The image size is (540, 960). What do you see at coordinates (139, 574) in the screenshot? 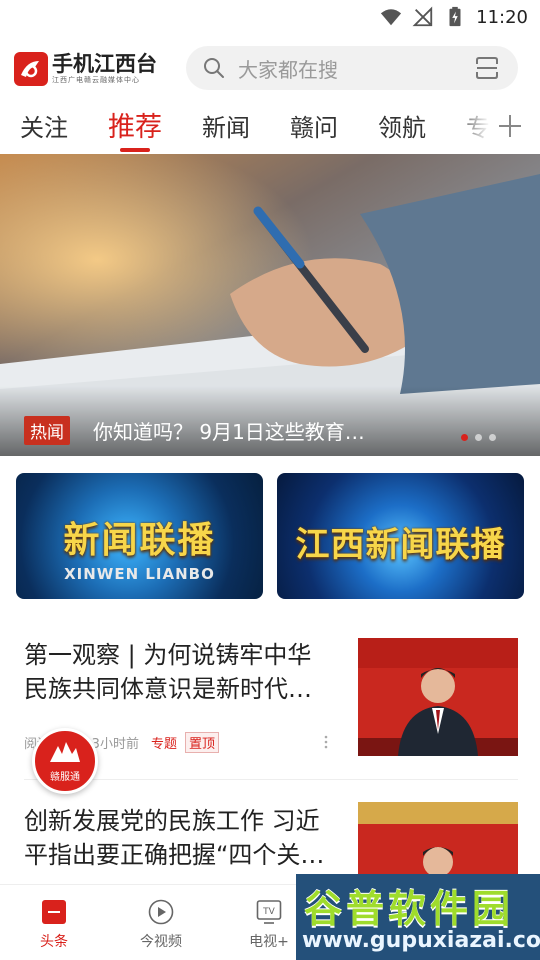
I see `program-card-subtitle: XINWEN LIANBO` at bounding box center [139, 574].